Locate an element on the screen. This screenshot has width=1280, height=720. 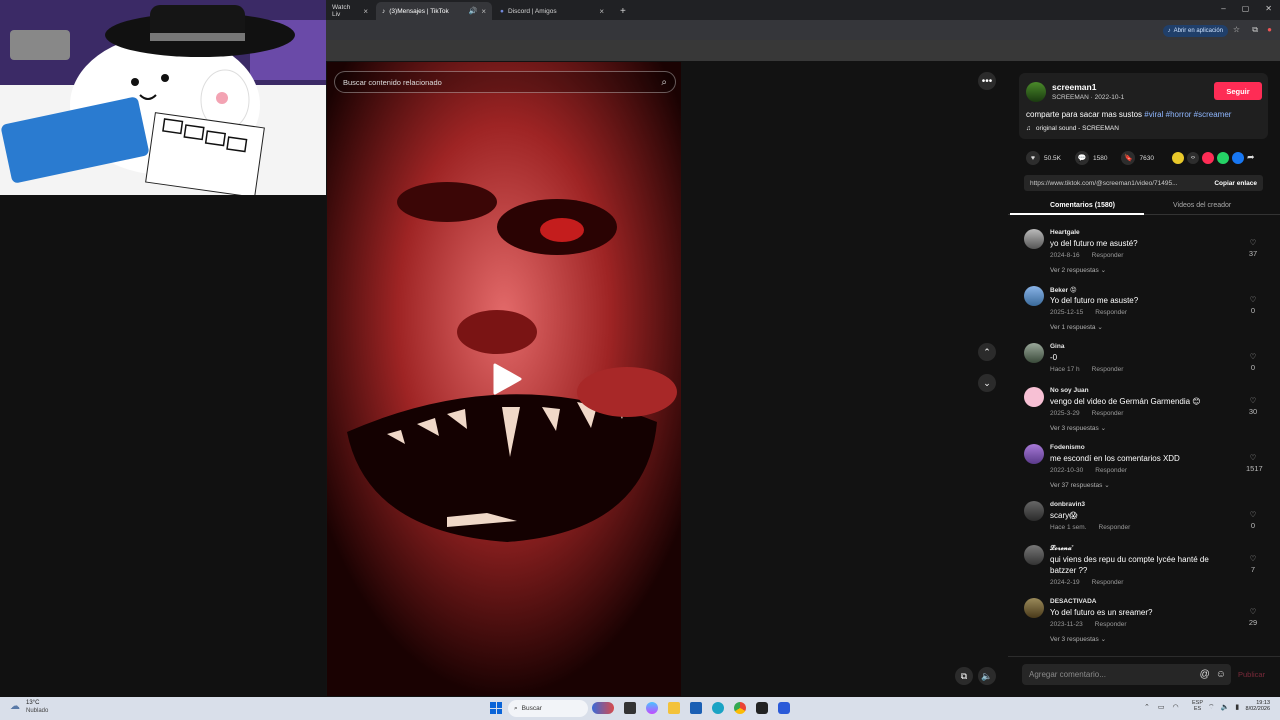
save-stat: 🔖 7630 is located at coordinates (1137, 158).